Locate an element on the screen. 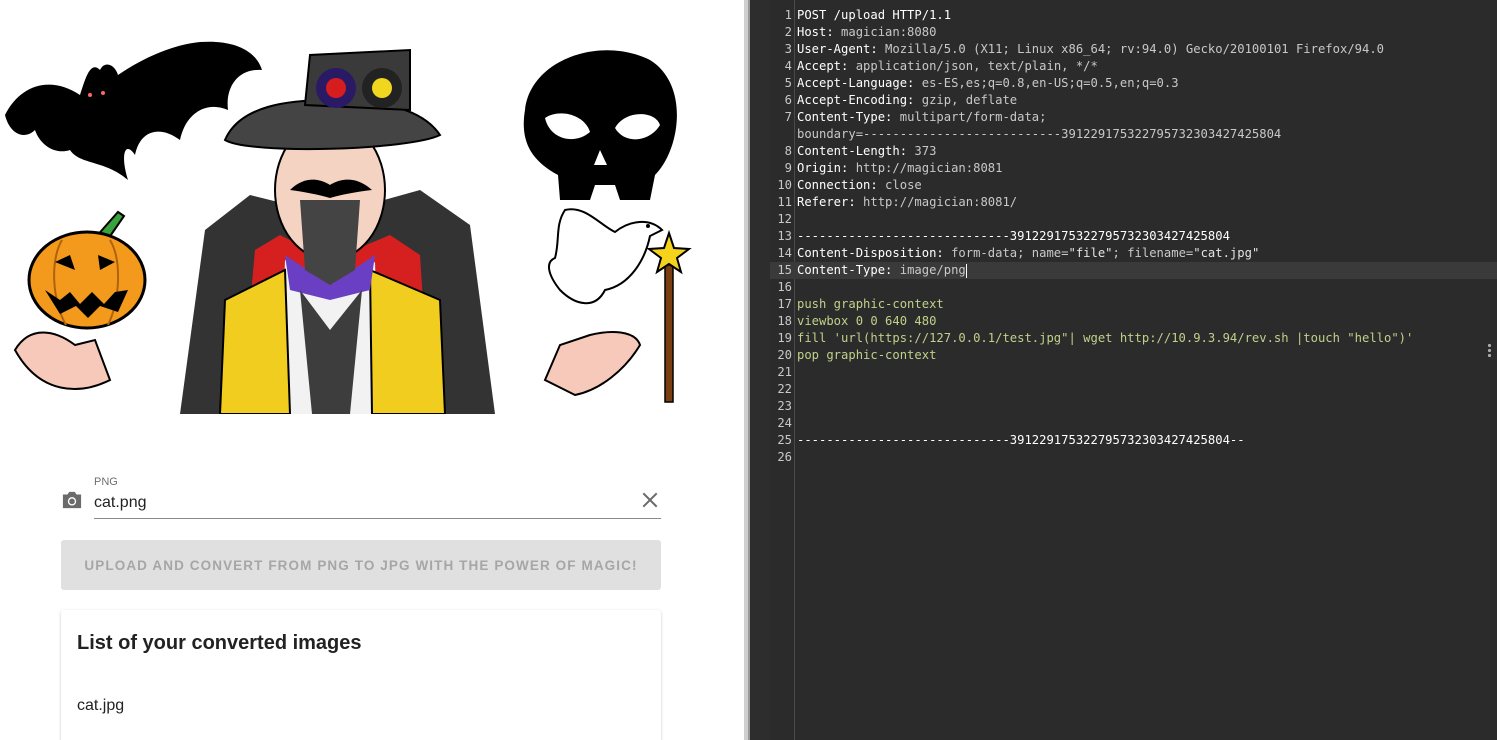  code-token: gzip, deflate is located at coordinates (966, 100).